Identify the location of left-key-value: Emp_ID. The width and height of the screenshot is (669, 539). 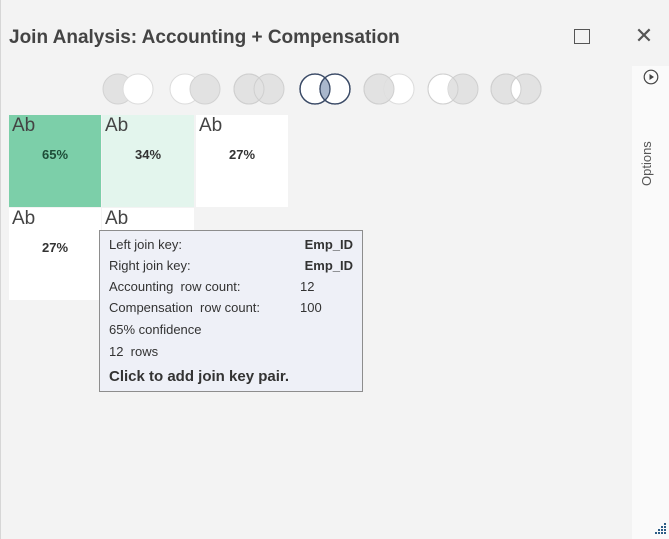
(328, 244).